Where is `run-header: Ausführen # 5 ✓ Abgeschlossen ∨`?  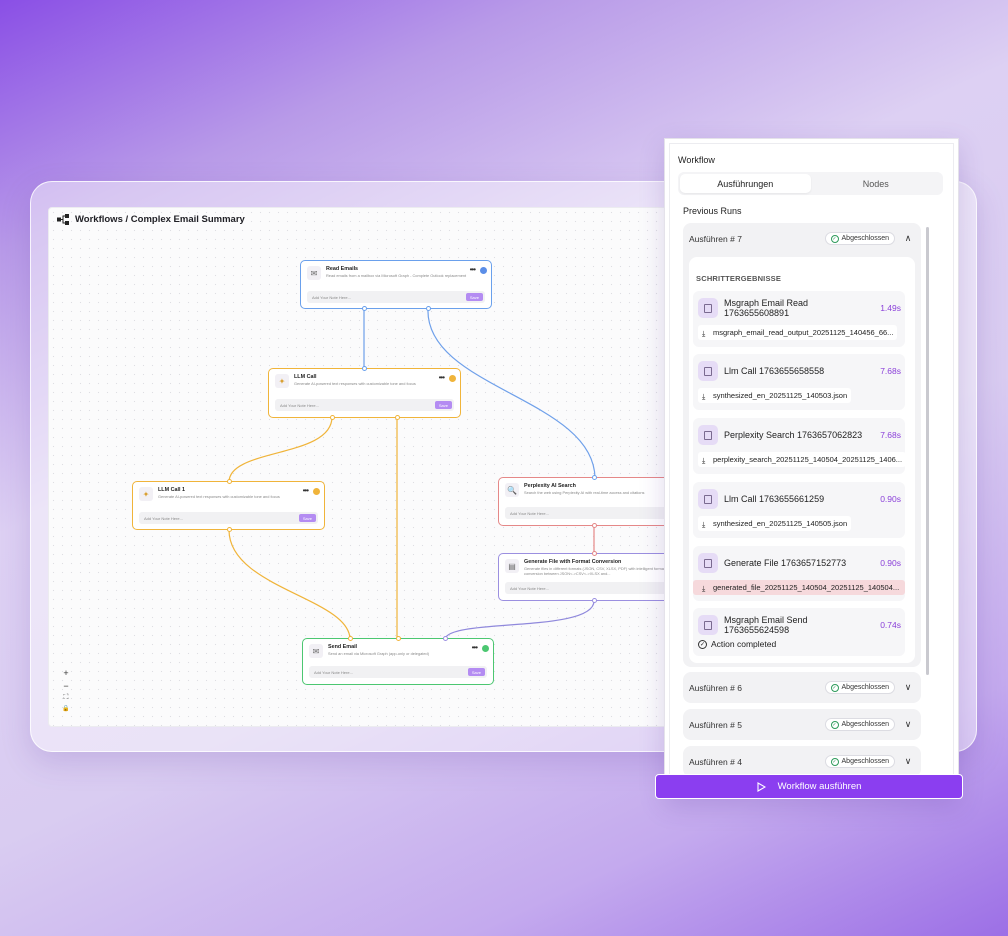
run-header: Ausführen # 5 ✓ Abgeschlossen ∨ is located at coordinates (802, 724).